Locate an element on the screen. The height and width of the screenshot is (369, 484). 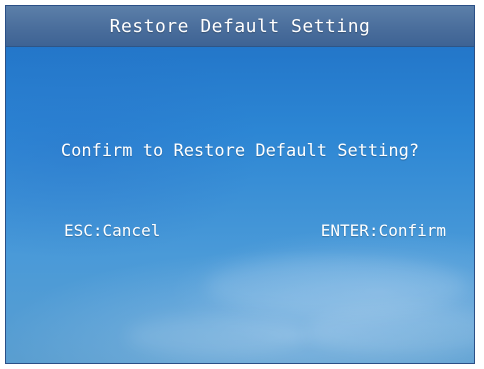
dialog-title-bar: Restore Default Setting is located at coordinates (240, 26).